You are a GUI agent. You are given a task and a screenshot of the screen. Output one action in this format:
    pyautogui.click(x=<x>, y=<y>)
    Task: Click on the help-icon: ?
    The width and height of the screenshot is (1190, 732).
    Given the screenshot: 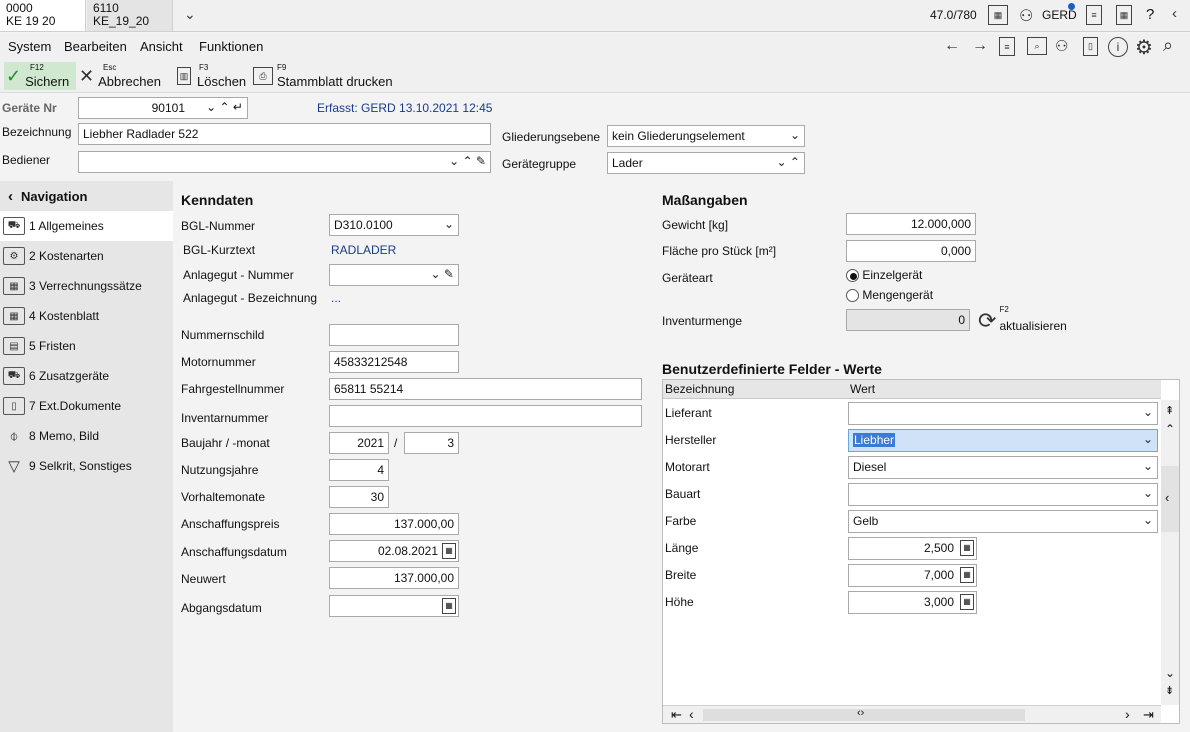 What is the action you would take?
    pyautogui.click(x=1150, y=14)
    